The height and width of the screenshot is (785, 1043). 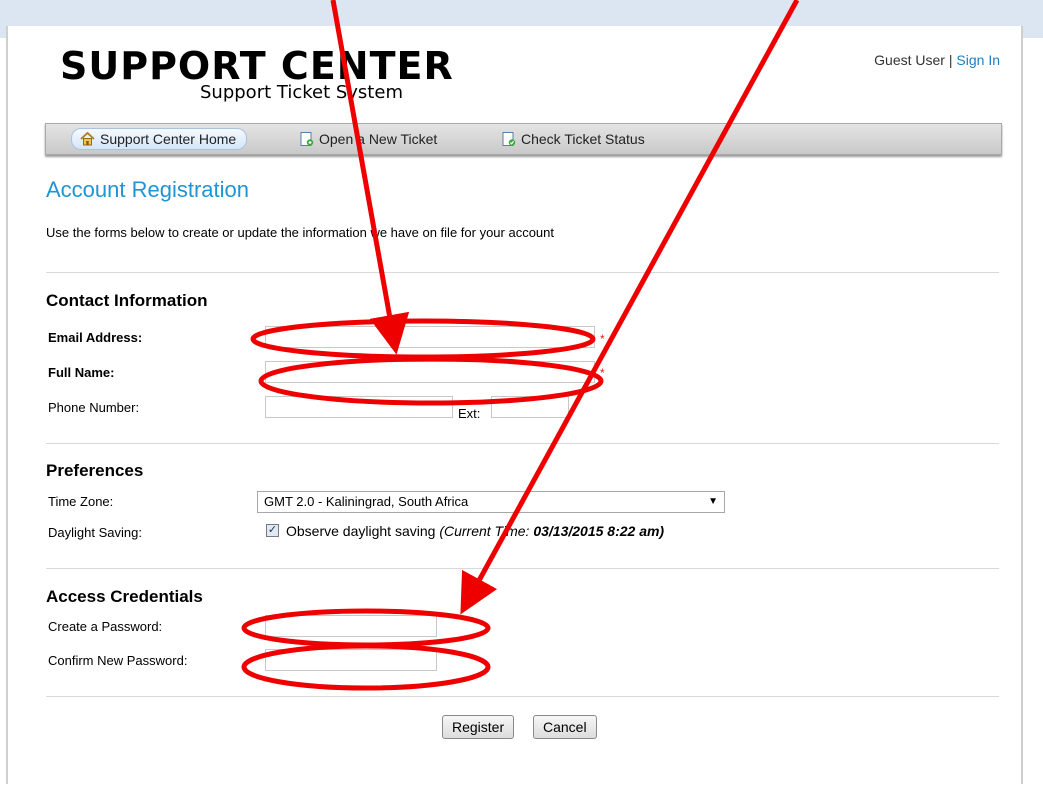 What do you see at coordinates (301, 92) in the screenshot?
I see `logo-subtitle: Support Ticket System` at bounding box center [301, 92].